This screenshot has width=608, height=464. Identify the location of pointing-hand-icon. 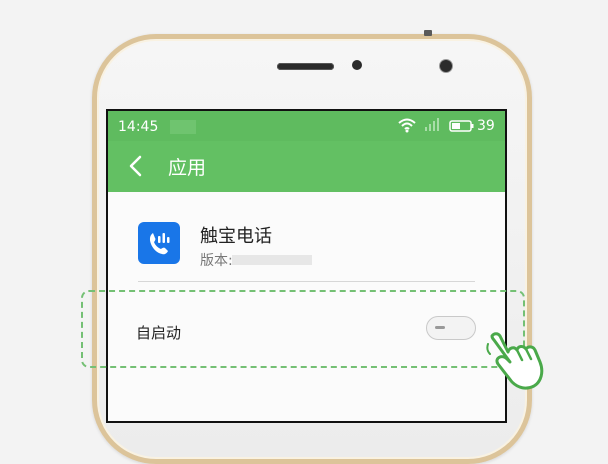
(515, 361).